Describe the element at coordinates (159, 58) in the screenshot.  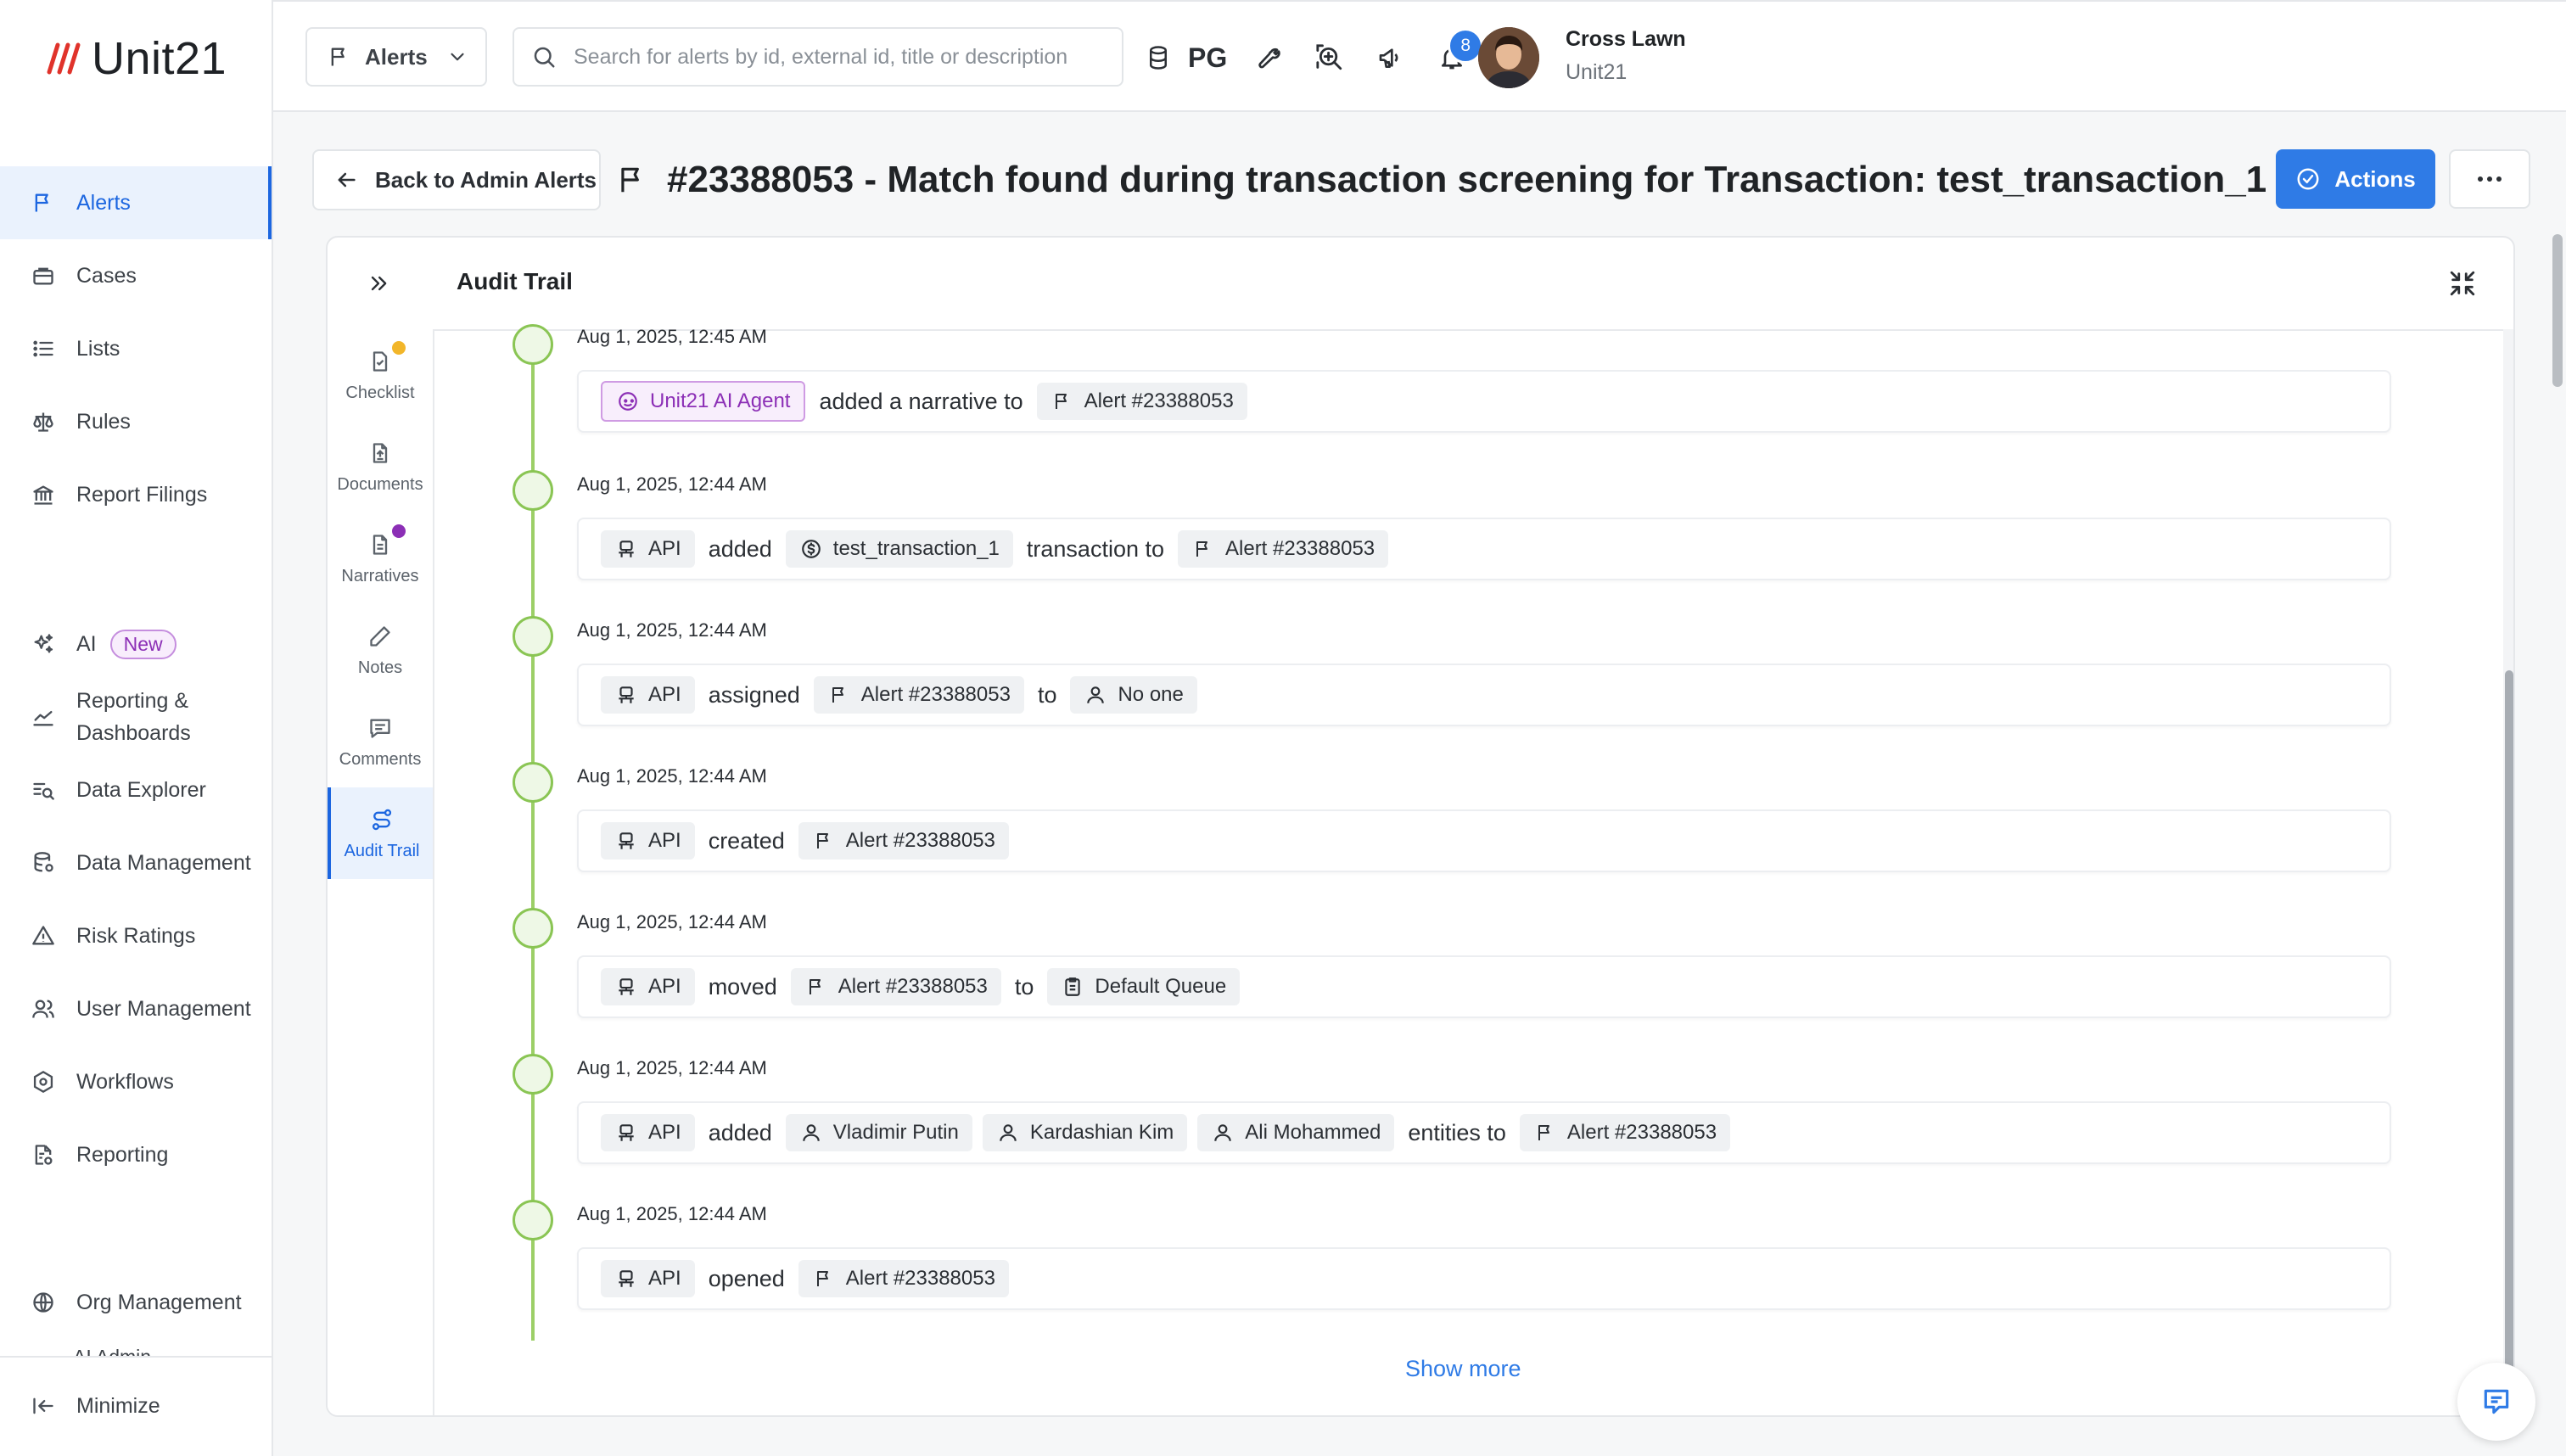
I see `logo-text: Unit21` at that location.